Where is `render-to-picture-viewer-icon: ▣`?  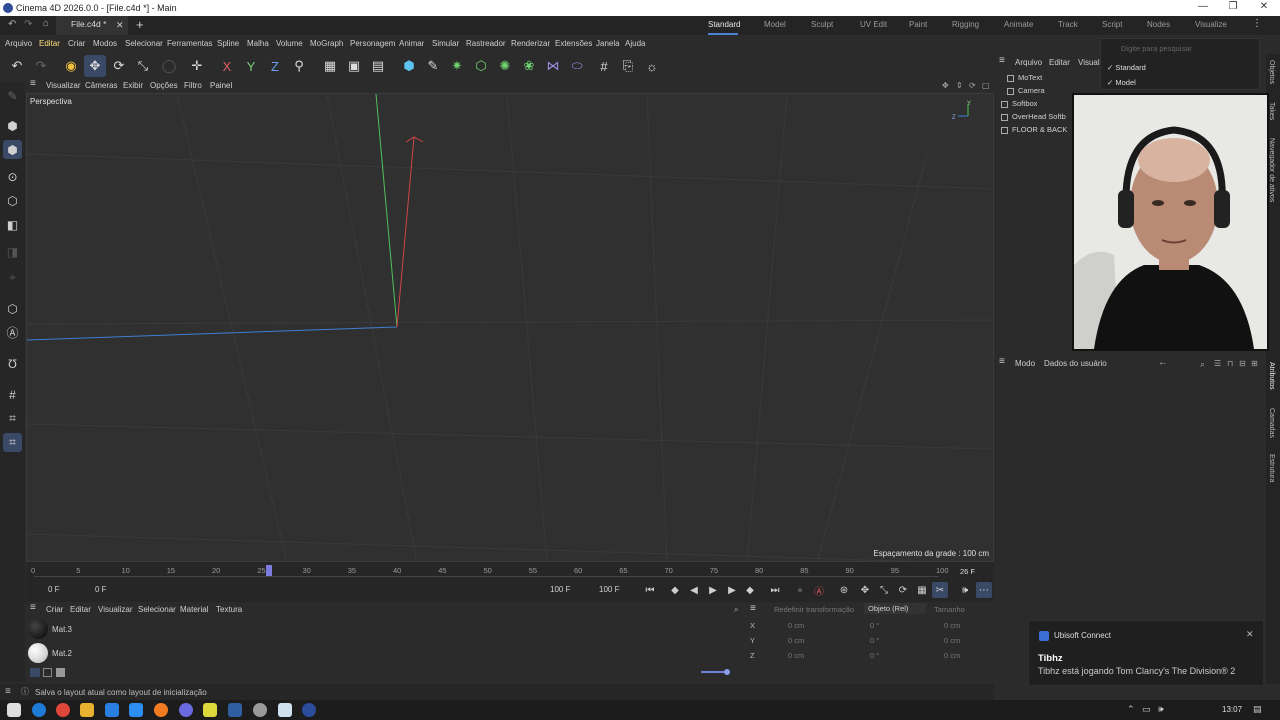
render-to-picture-viewer-icon: ▣ is located at coordinates (354, 66).